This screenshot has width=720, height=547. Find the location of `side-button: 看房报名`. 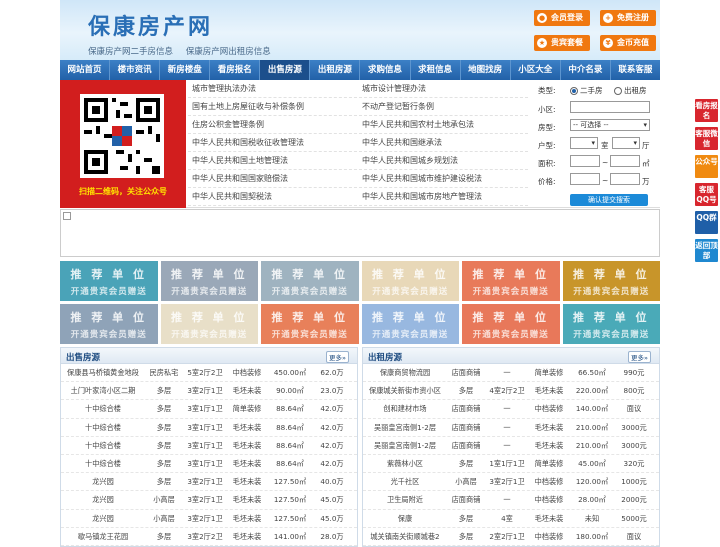

side-button: 看房报名 is located at coordinates (706, 110).